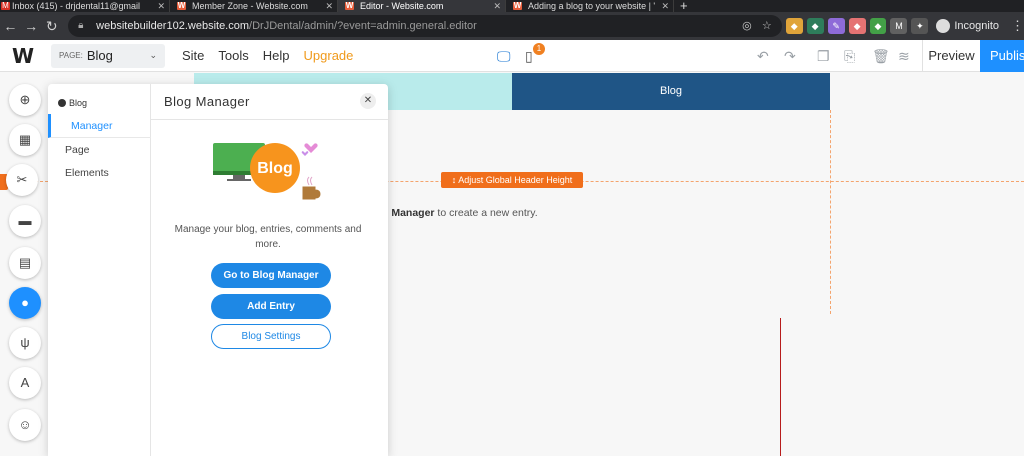 The image size is (1024, 456). I want to click on layers-icon: ≋, so click(904, 56).